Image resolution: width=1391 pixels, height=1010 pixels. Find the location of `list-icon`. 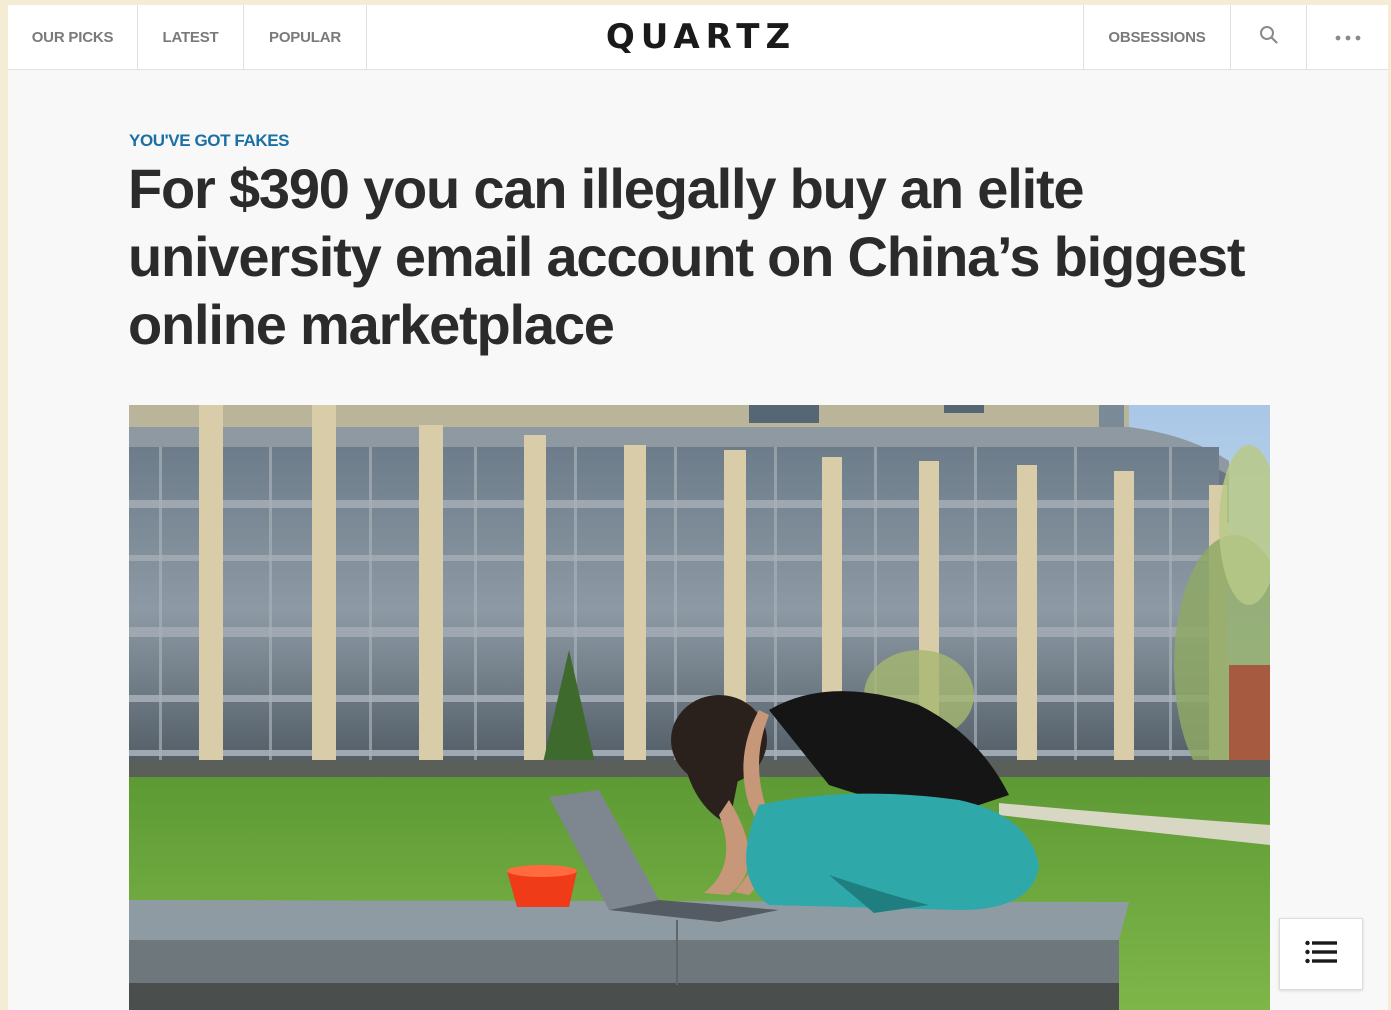

list-icon is located at coordinates (1321, 954).